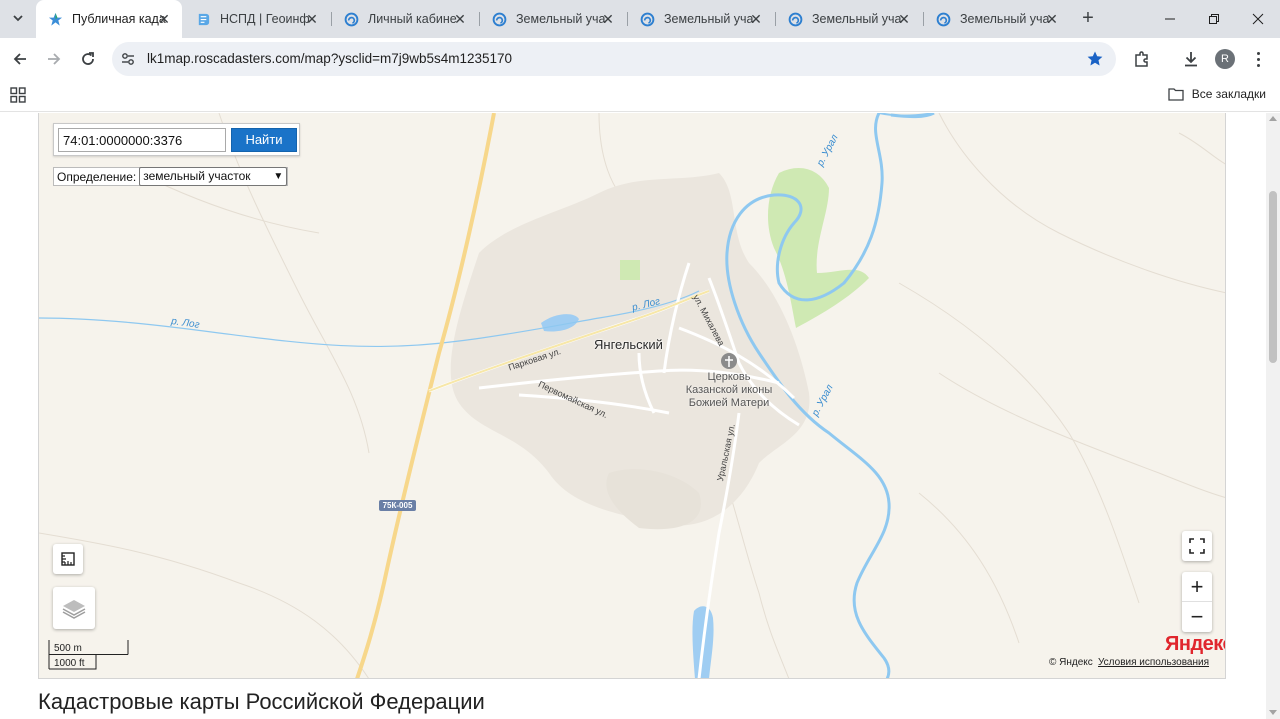  Describe the element at coordinates (197, 176) in the screenshot. I see `definition-selected-value: земельный участок` at that location.